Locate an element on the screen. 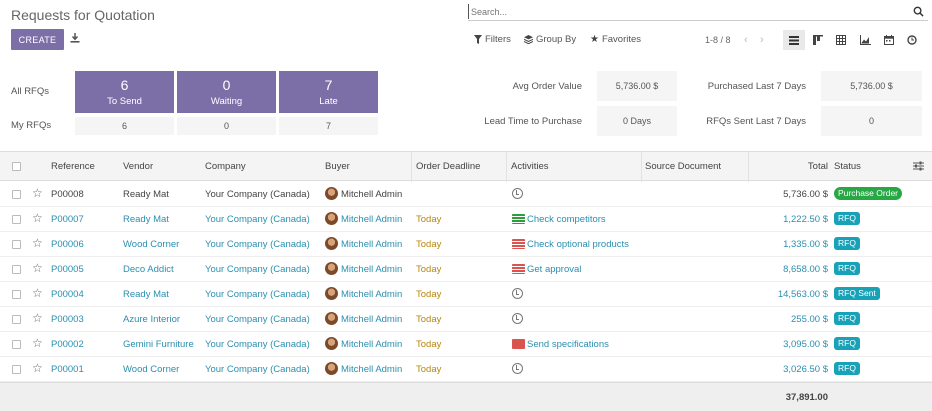 This screenshot has height=411, width=932. reference: P00004 is located at coordinates (67, 294).